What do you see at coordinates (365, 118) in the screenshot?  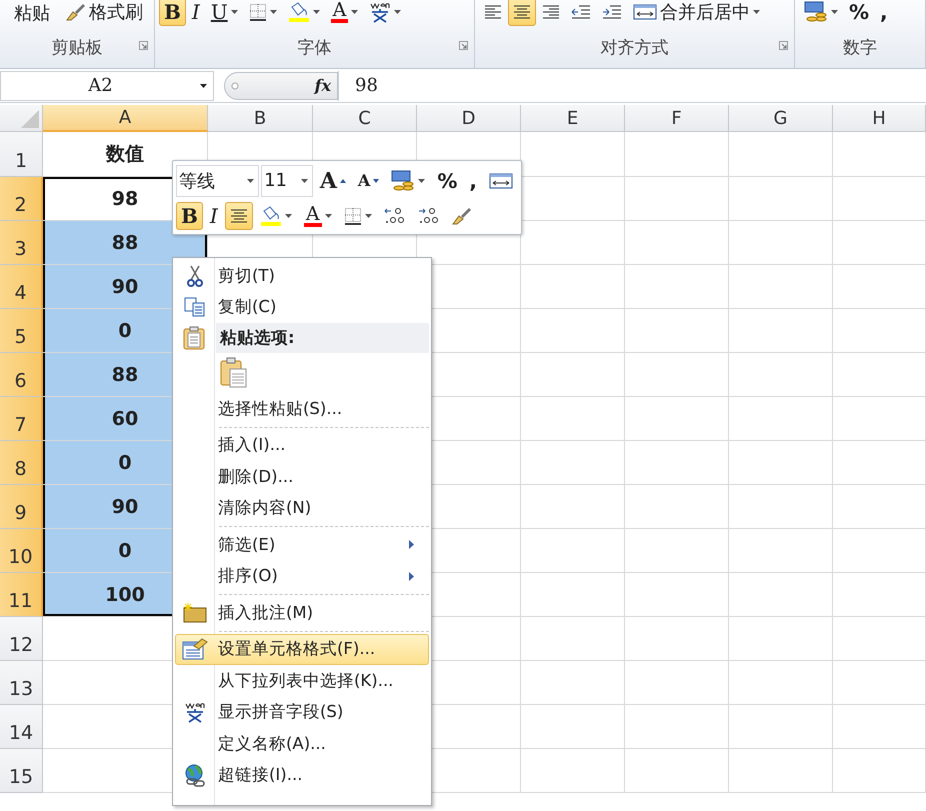 I see `column-header: C` at bounding box center [365, 118].